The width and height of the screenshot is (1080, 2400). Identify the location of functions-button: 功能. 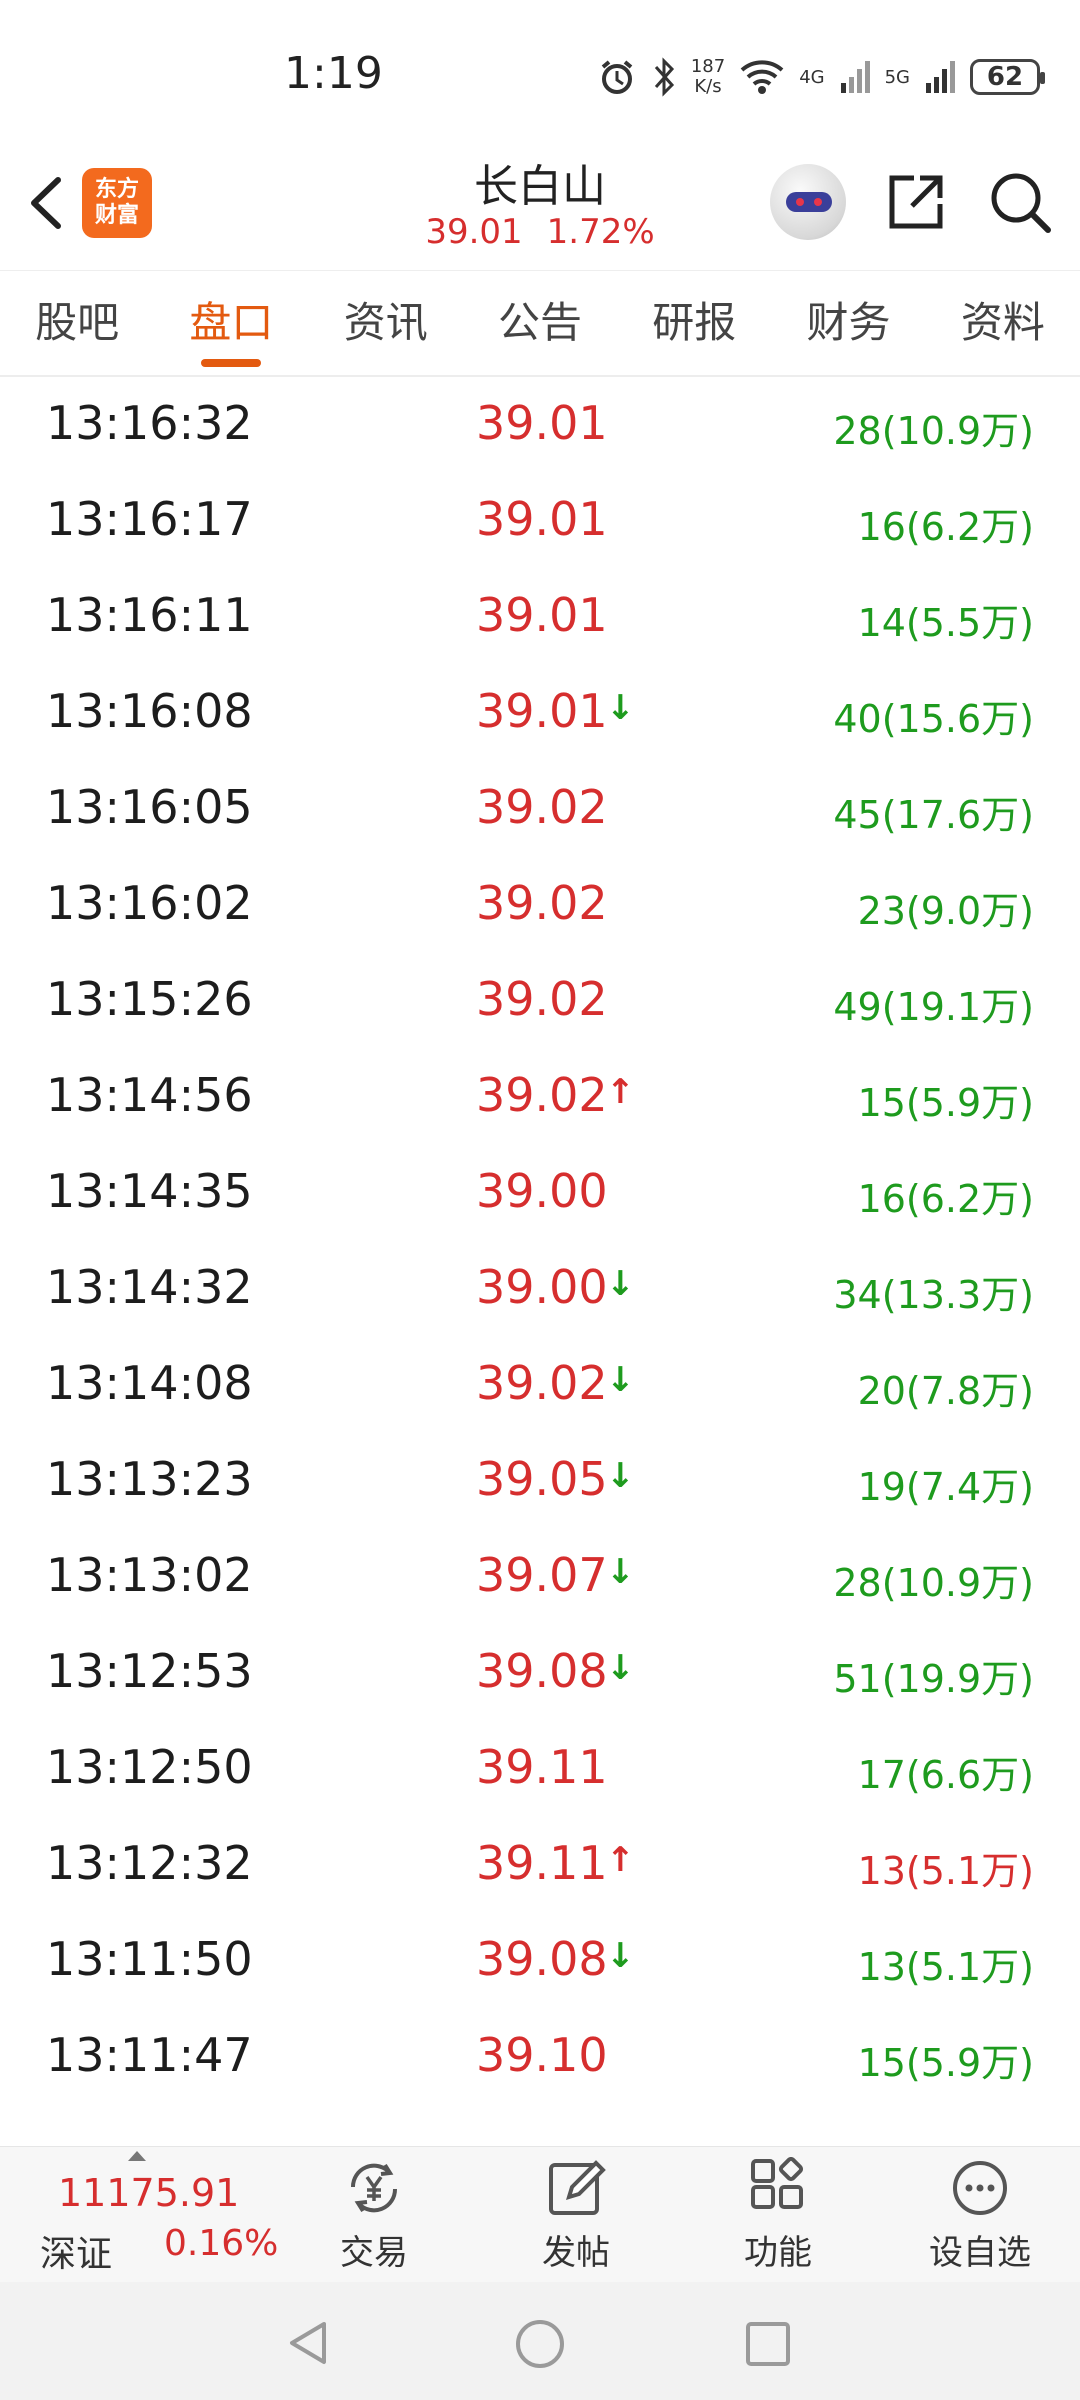
(778, 2216).